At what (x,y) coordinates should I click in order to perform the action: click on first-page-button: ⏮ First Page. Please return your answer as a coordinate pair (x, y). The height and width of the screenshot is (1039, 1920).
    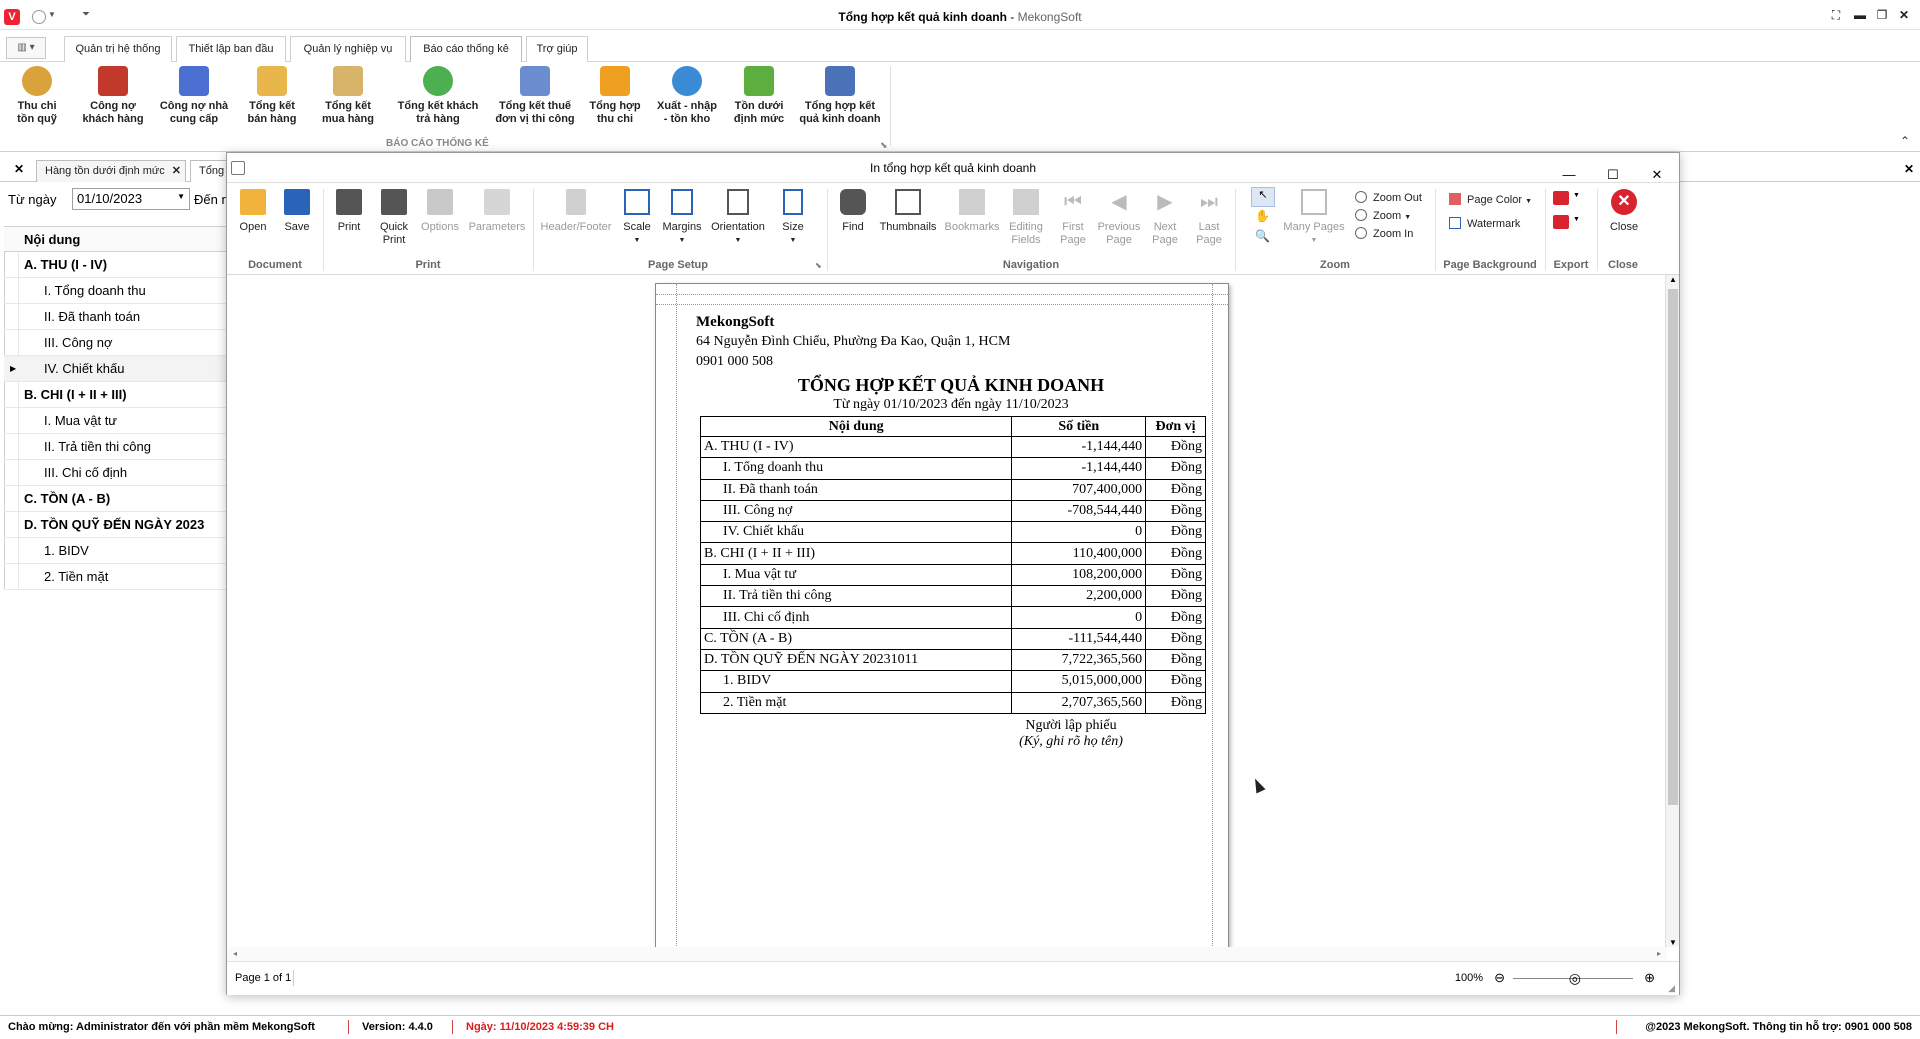
    Looking at the image, I should click on (1073, 218).